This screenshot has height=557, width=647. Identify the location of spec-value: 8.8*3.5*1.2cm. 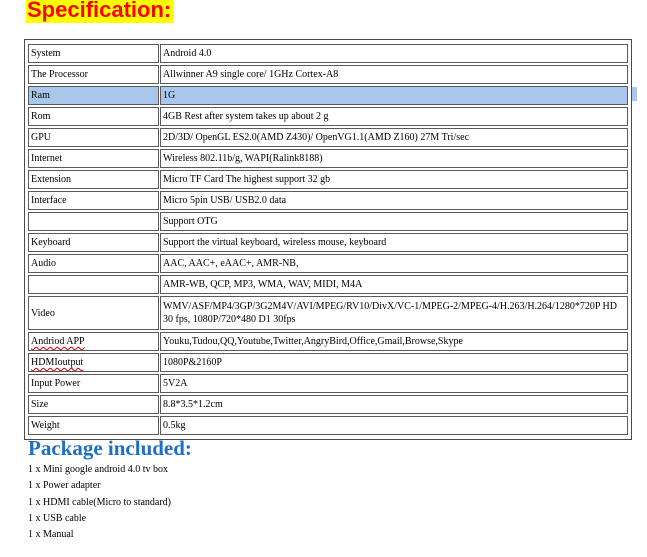
(394, 404).